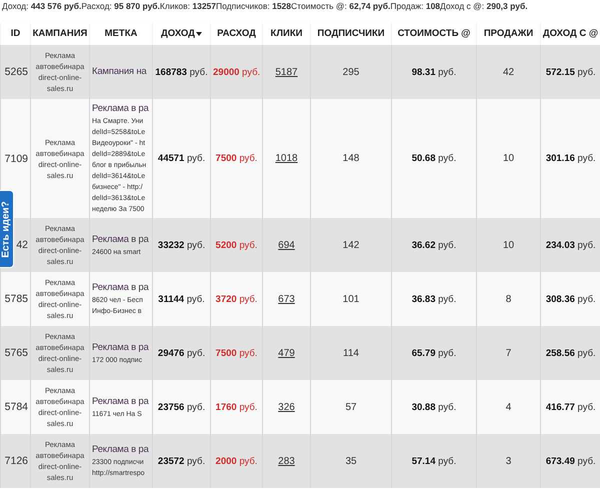  I want to click on subscribers-text: 101, so click(351, 299).